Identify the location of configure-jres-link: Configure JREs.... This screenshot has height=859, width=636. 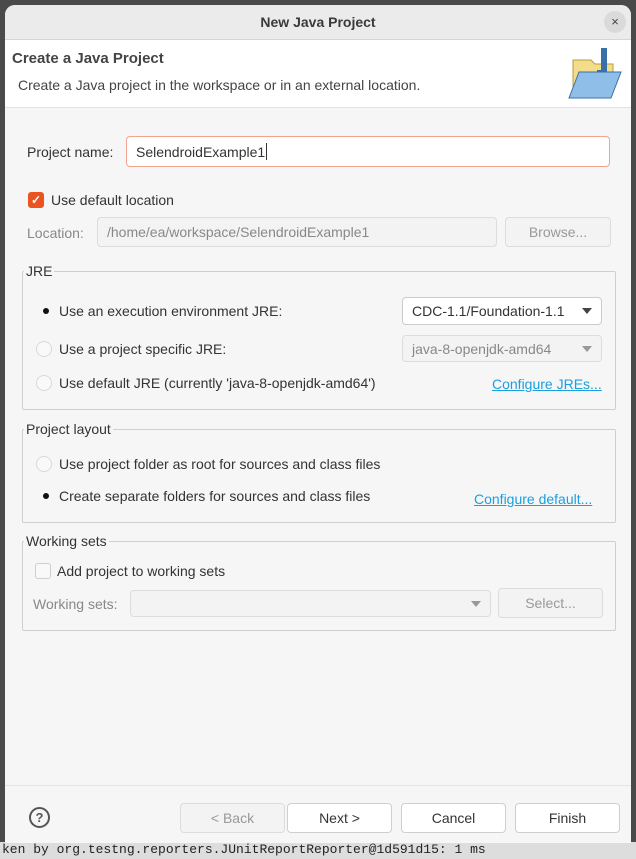
(547, 384).